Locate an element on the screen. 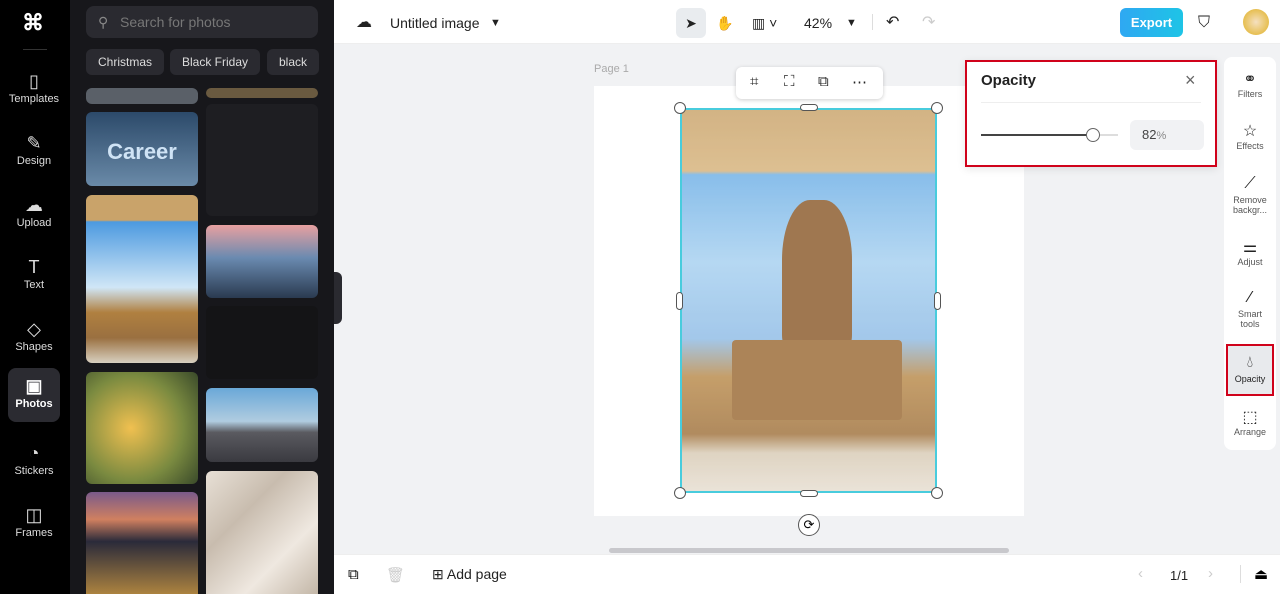 The image size is (1280, 594). context-toolbar: ⌗ ⛶ ⧉ ⋯ is located at coordinates (809, 83).